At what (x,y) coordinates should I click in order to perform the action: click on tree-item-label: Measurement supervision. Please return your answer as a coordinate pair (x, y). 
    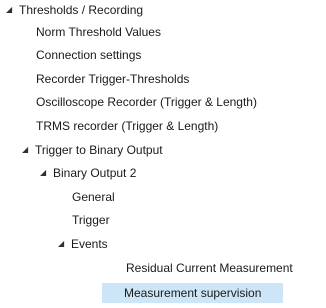
    Looking at the image, I should click on (193, 293).